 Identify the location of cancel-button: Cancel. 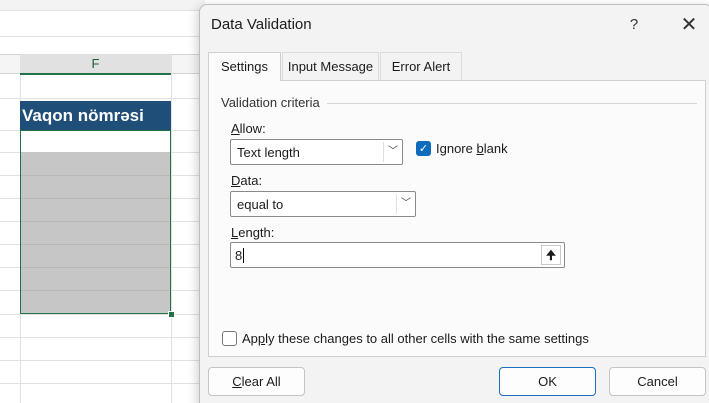
(657, 381).